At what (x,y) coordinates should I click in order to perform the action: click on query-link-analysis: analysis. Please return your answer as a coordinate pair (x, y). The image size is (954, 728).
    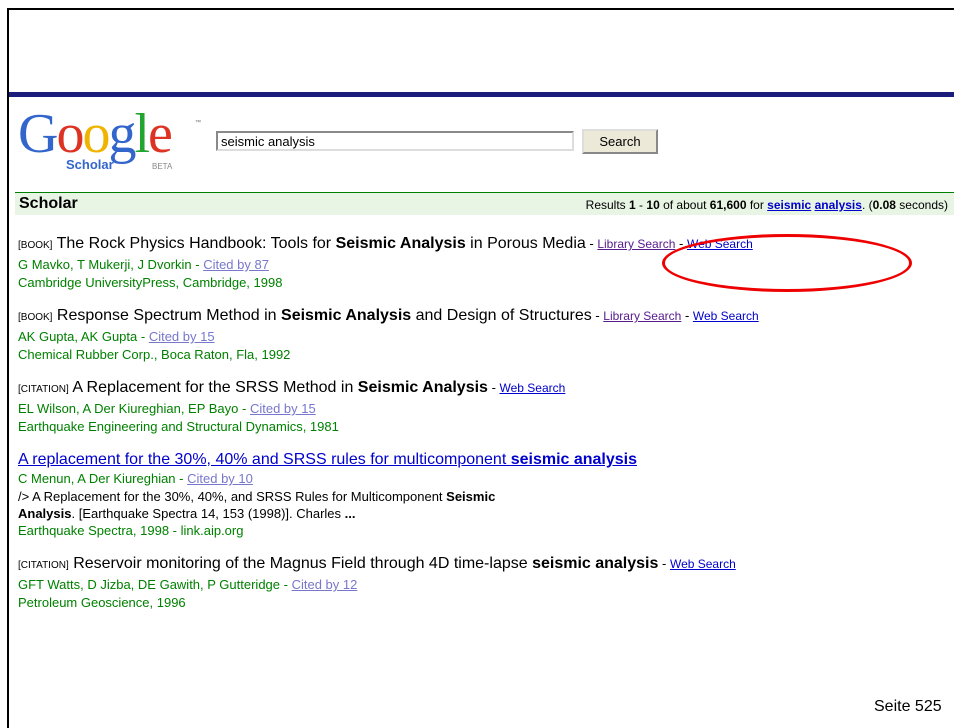
    Looking at the image, I should click on (838, 205).